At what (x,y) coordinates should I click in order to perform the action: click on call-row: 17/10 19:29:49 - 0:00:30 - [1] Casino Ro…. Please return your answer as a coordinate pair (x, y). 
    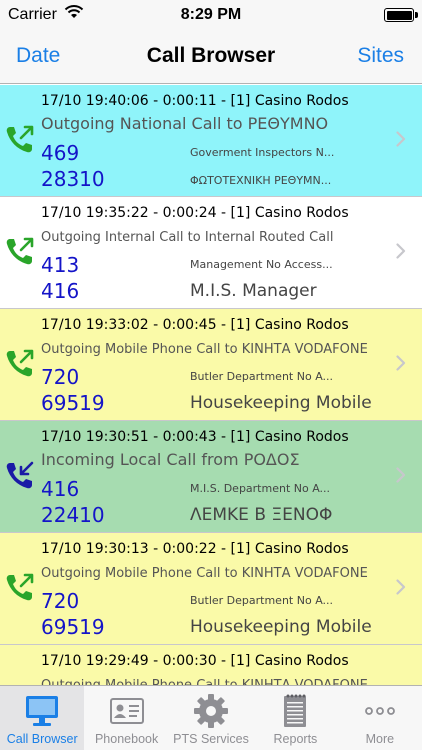
    Looking at the image, I should click on (211, 665).